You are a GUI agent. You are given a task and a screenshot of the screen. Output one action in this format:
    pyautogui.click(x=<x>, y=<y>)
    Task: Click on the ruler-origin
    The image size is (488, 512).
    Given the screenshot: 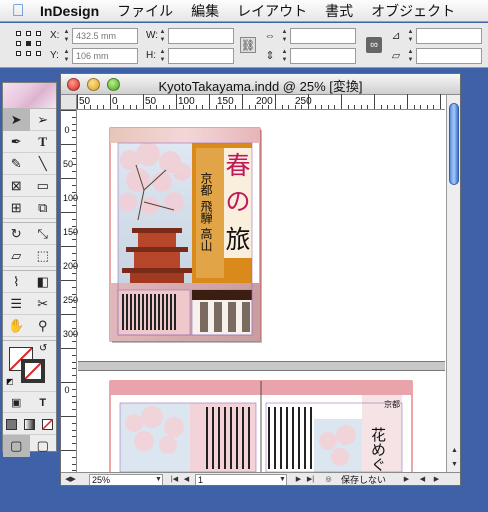 What is the action you would take?
    pyautogui.click(x=69, y=102)
    